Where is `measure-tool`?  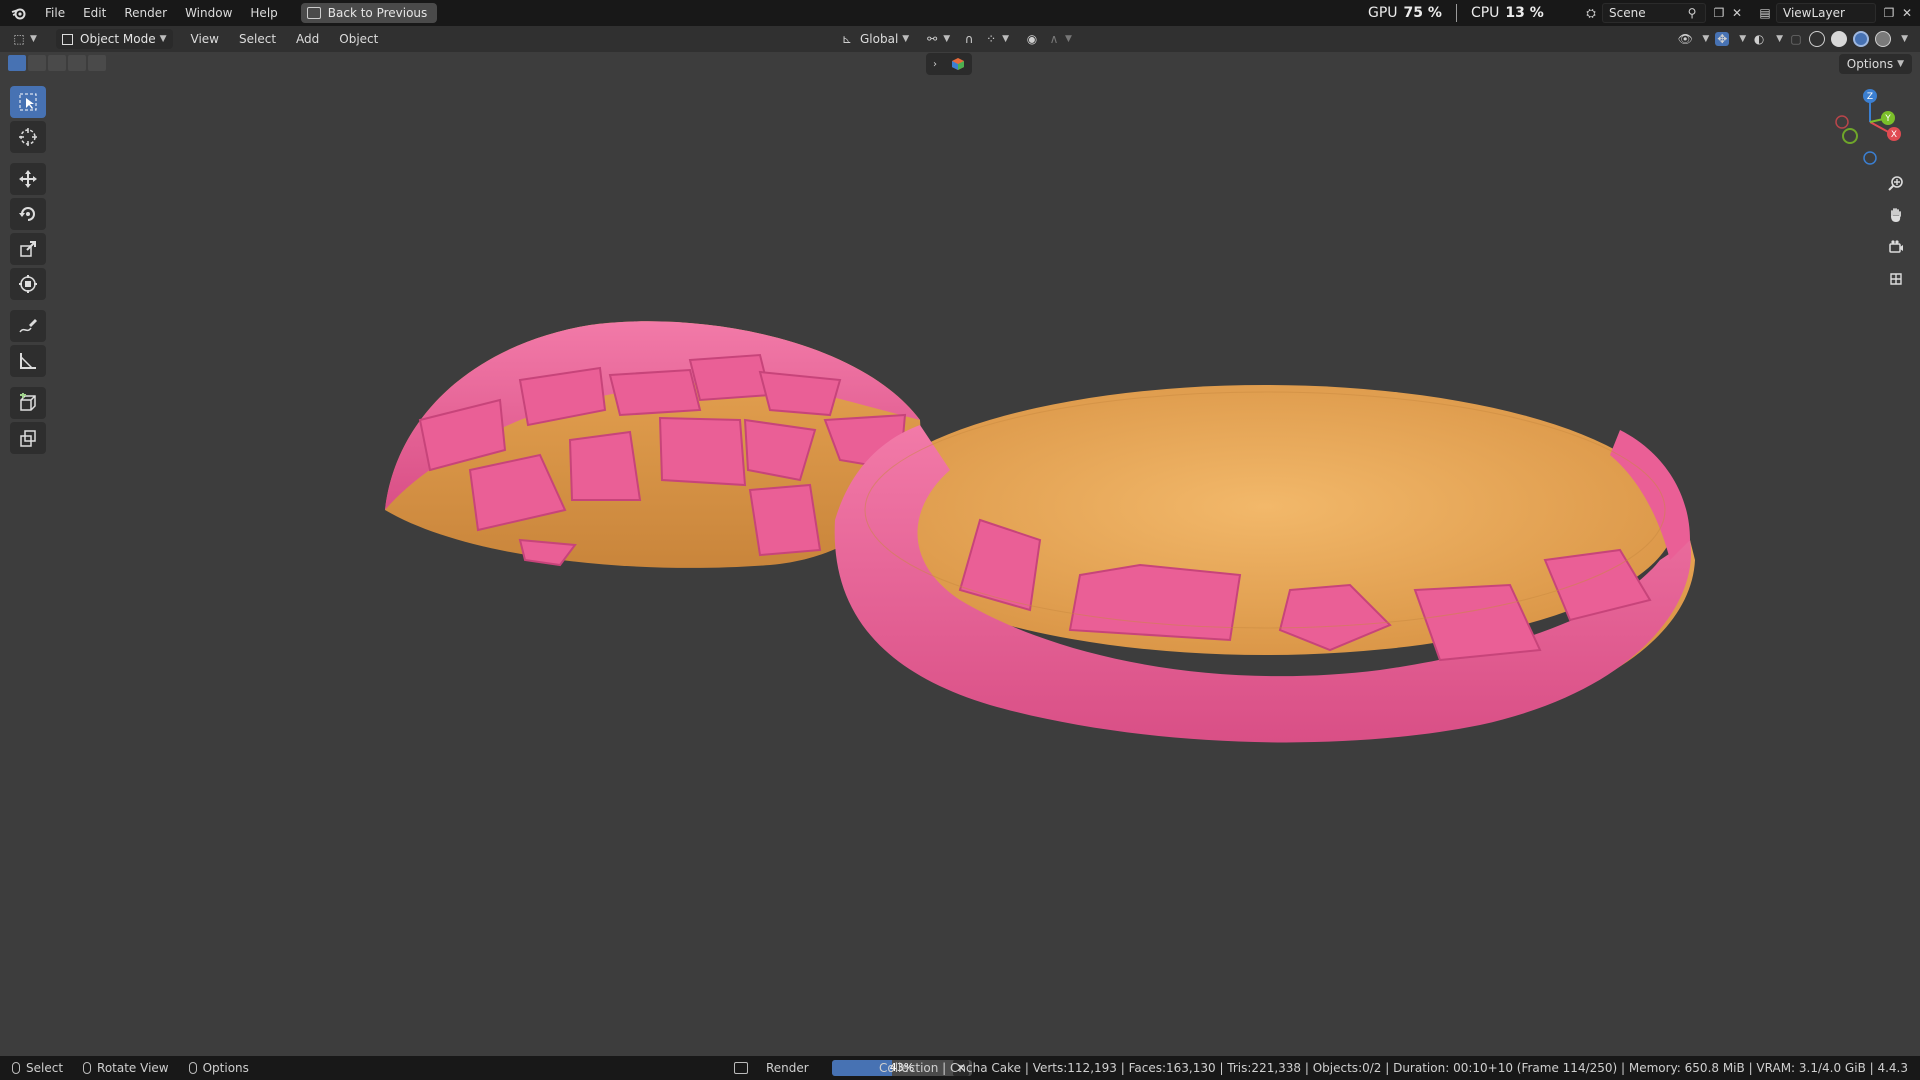 measure-tool is located at coordinates (28, 361).